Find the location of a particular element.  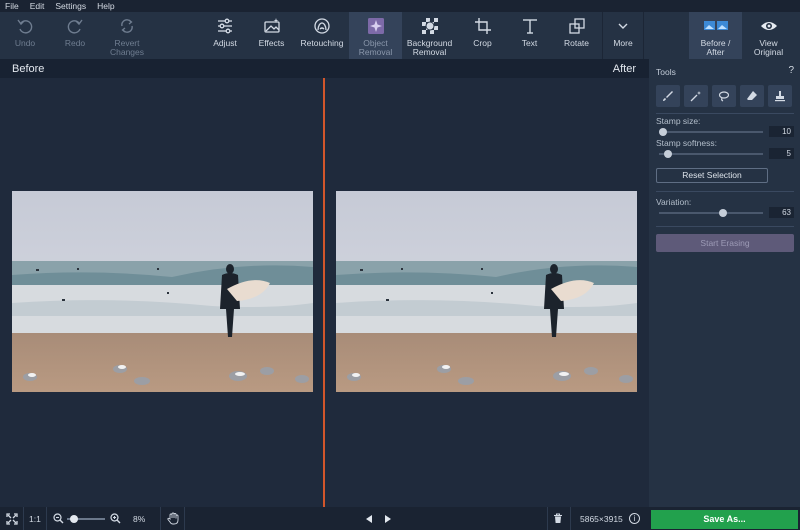

brush-tool-button is located at coordinates (668, 96).